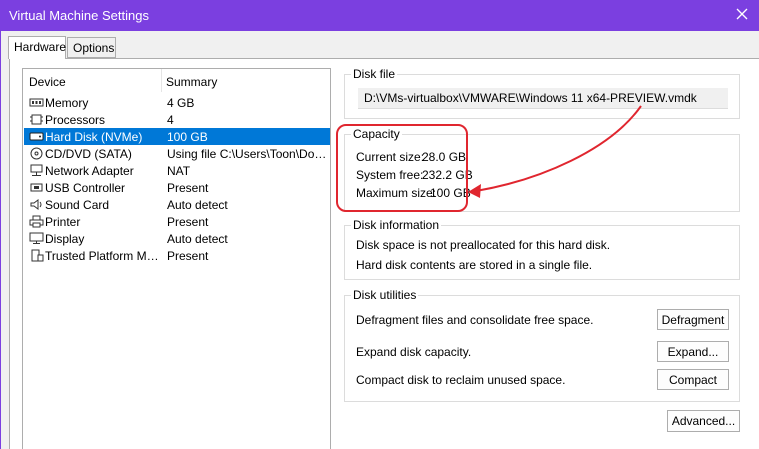 The width and height of the screenshot is (759, 449). Describe the element at coordinates (693, 319) in the screenshot. I see `defragment-button: Defragment` at that location.